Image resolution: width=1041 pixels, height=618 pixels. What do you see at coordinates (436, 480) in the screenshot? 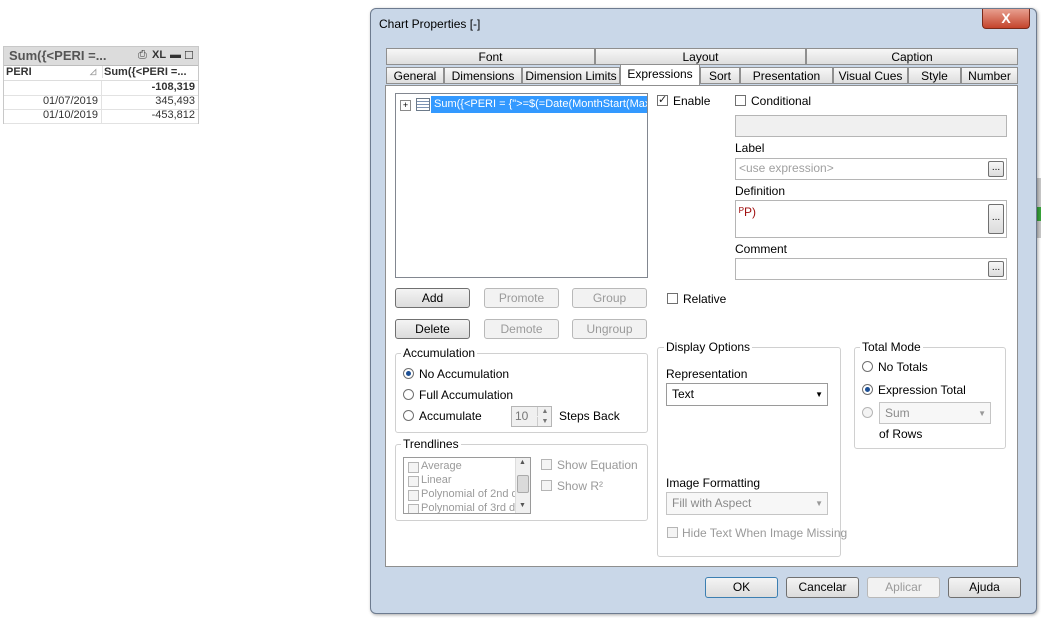
I see `trendline-linear-label: Linear` at bounding box center [436, 480].